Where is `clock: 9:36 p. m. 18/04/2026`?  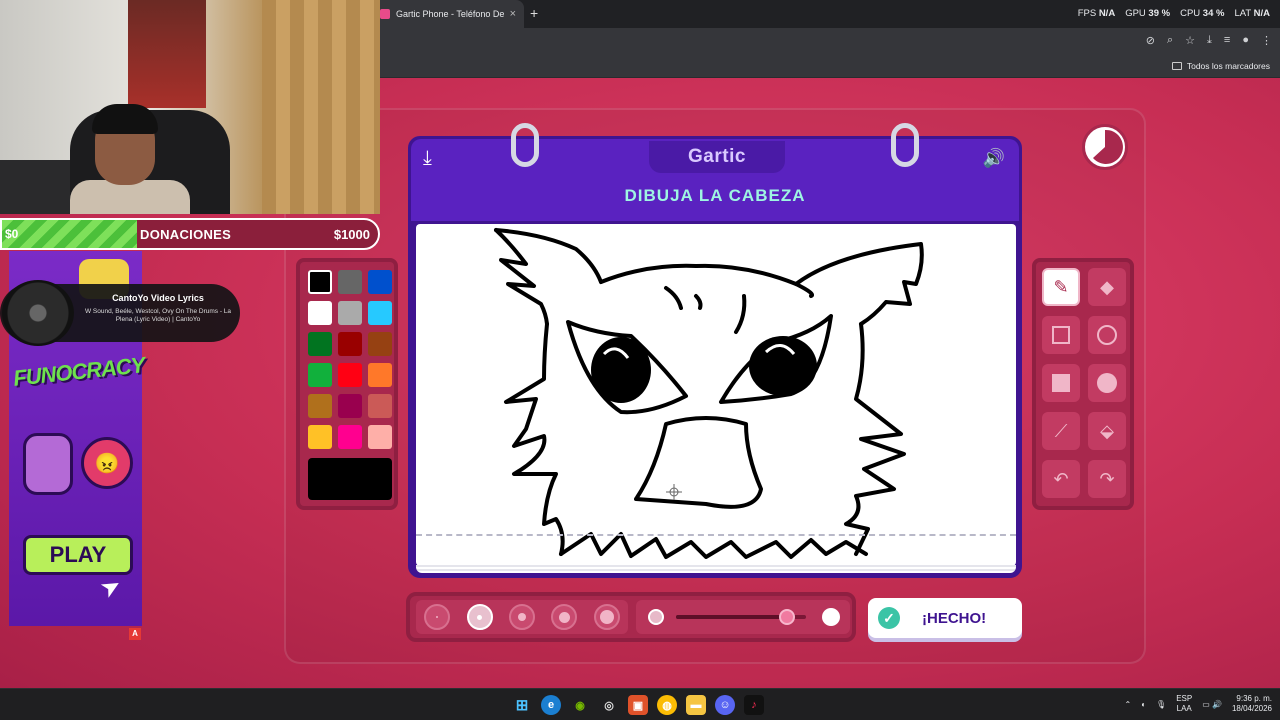
clock: 9:36 p. m. 18/04/2026 is located at coordinates (1252, 704).